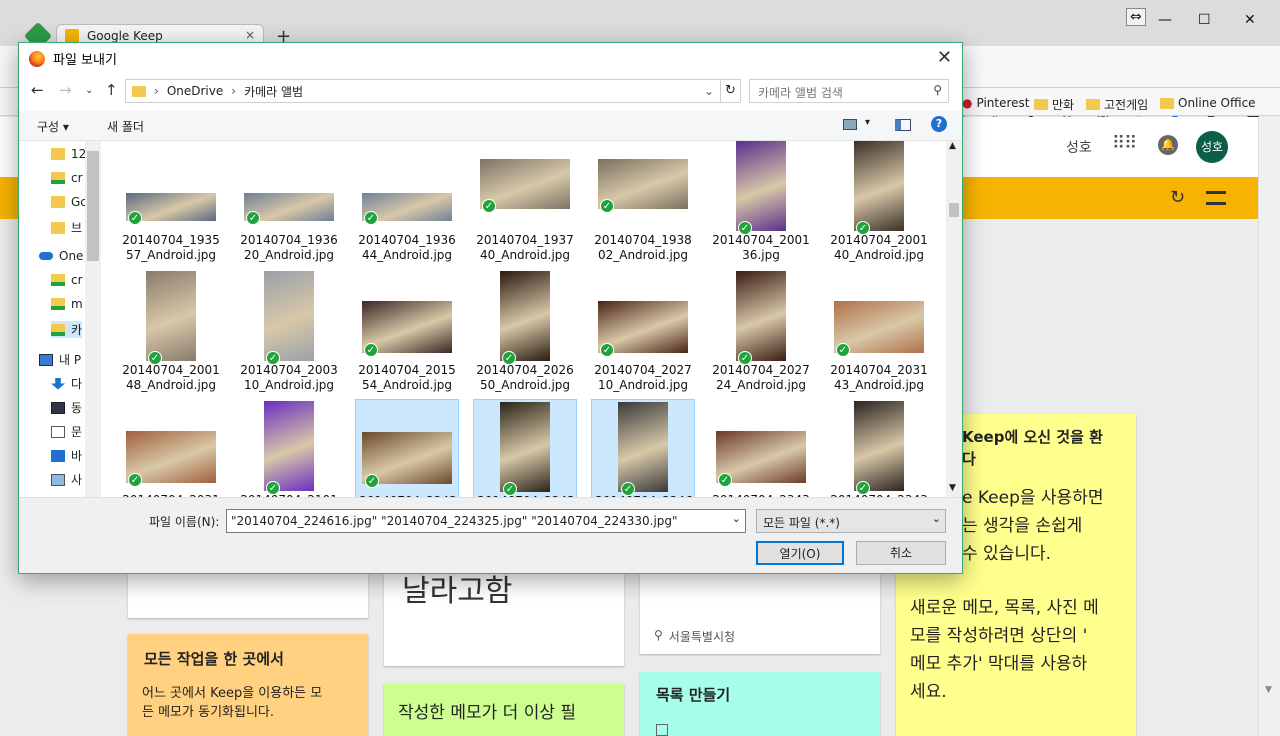 This screenshot has height=736, width=1280. Describe the element at coordinates (60, 359) in the screenshot. I see `tree-item: 내 P` at that location.